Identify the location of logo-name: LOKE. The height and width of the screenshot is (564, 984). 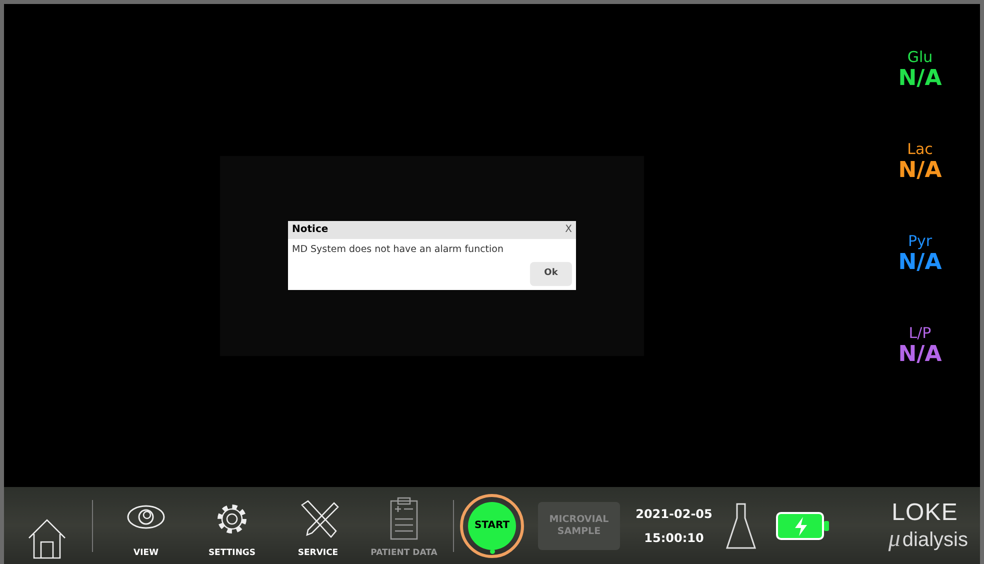
(925, 513).